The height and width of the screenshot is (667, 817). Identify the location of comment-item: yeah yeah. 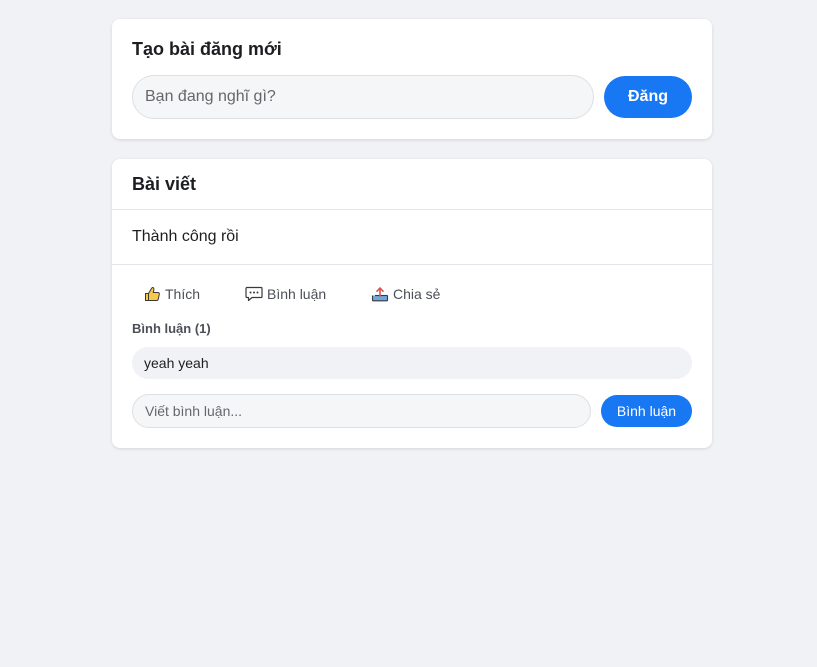
(412, 363).